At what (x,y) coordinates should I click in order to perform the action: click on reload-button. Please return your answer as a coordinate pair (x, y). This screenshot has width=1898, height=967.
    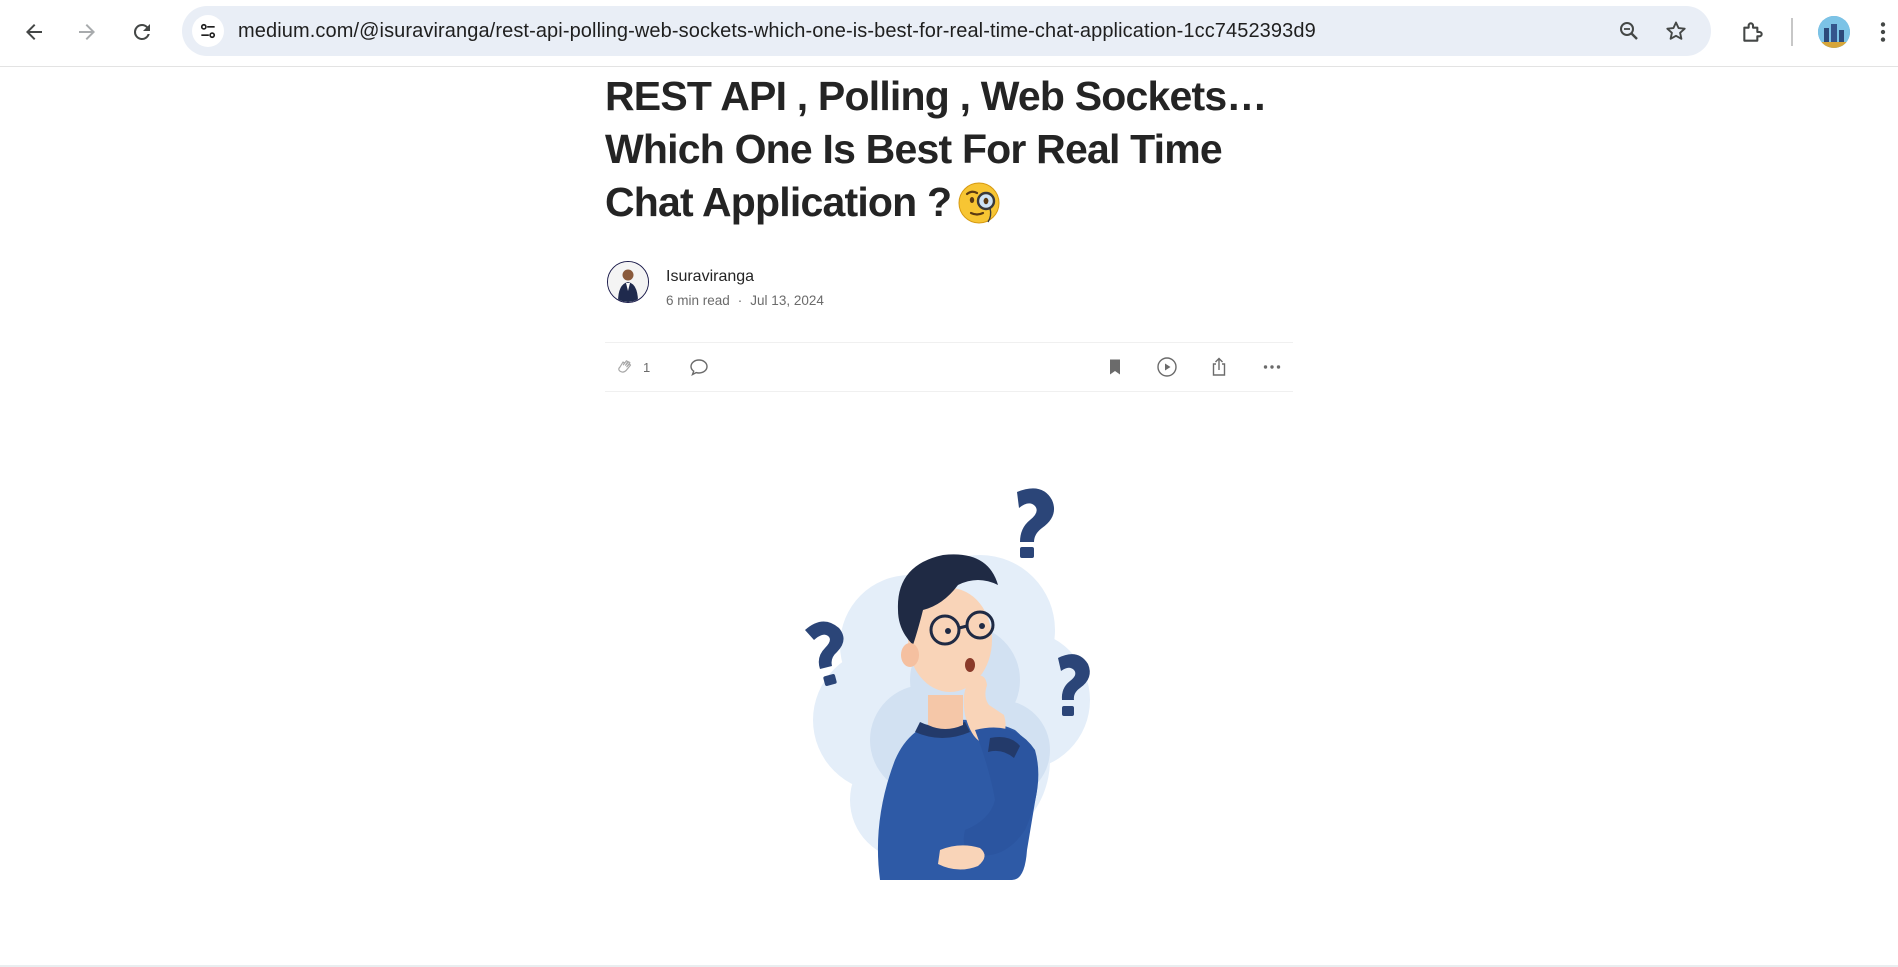
    Looking at the image, I should click on (142, 32).